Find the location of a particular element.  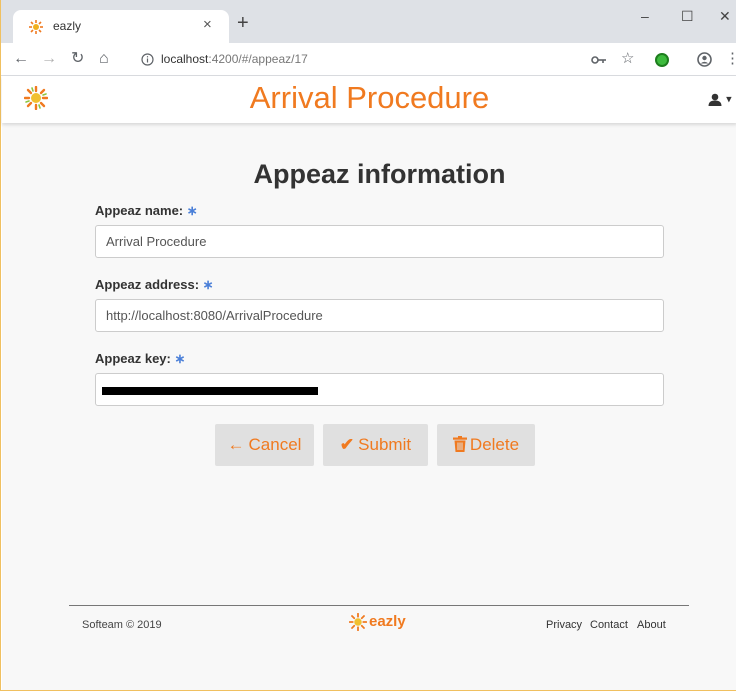

trash-icon is located at coordinates (459, 444).